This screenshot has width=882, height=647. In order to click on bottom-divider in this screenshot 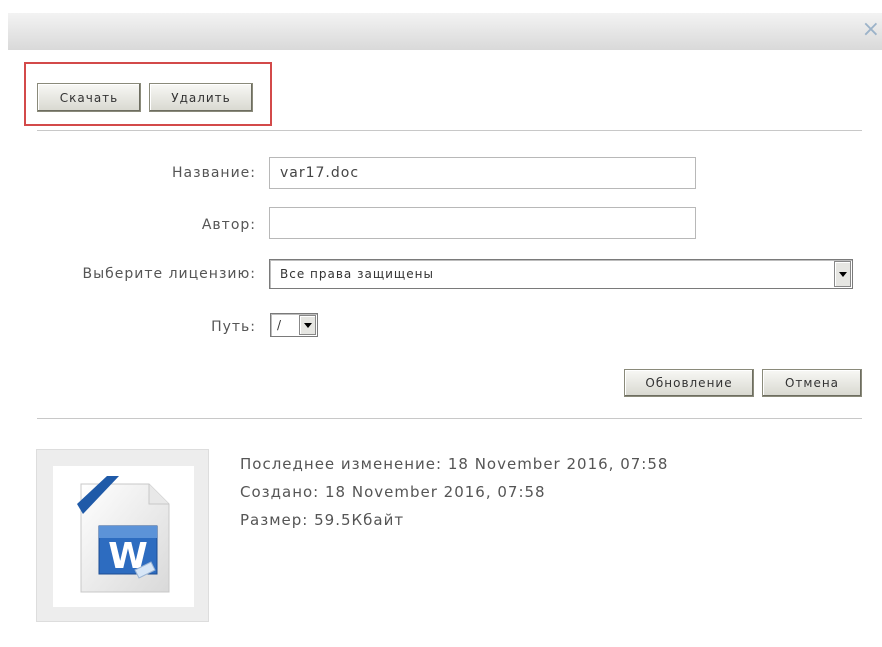, I will do `click(449, 418)`.